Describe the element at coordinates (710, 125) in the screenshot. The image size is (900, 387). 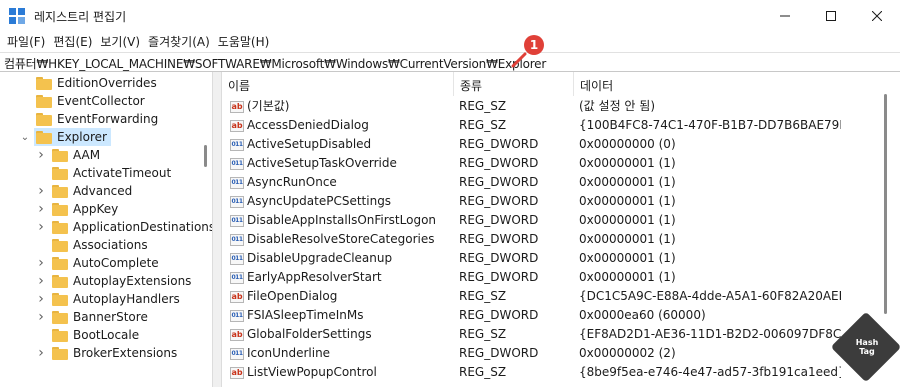
I see `value-data: {100B4FC8-74C1-470F-B1B7-DD7B6BAE79BD}` at that location.